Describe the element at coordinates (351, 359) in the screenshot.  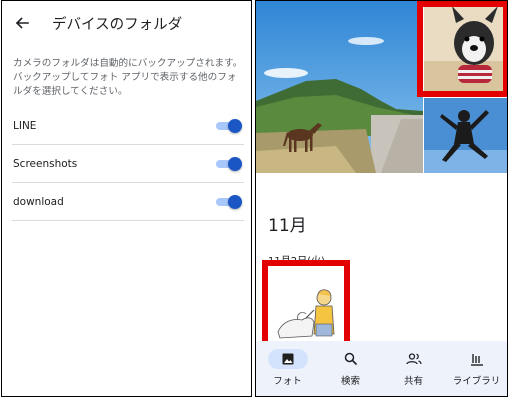
I see `search-icon` at that location.